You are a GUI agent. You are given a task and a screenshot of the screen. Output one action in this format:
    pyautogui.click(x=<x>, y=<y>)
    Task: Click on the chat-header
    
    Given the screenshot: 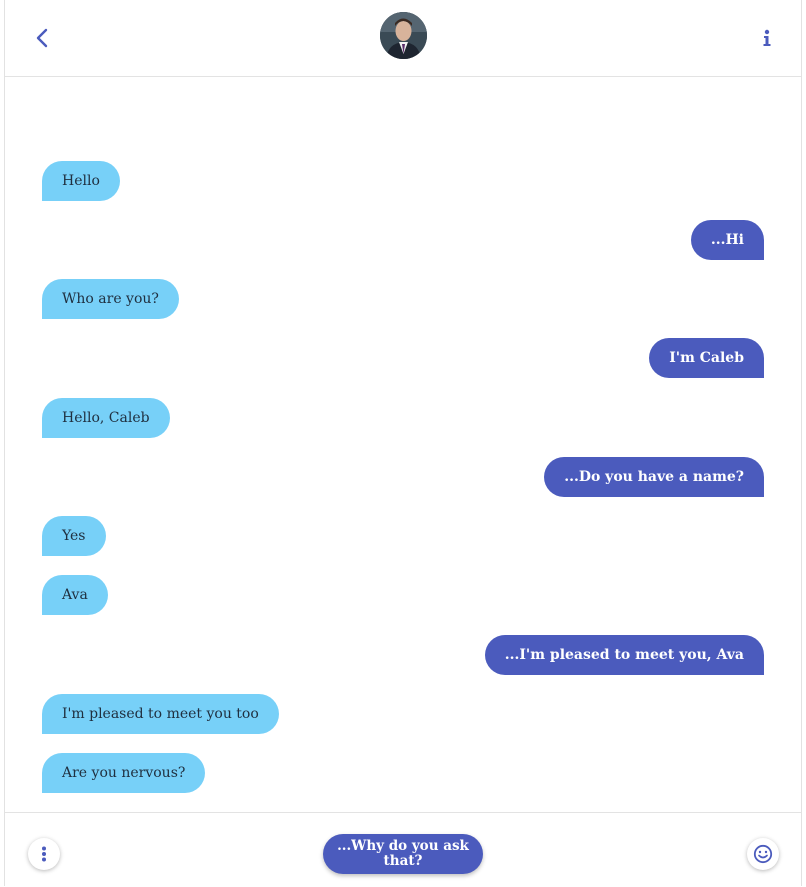 What is the action you would take?
    pyautogui.click(x=403, y=38)
    